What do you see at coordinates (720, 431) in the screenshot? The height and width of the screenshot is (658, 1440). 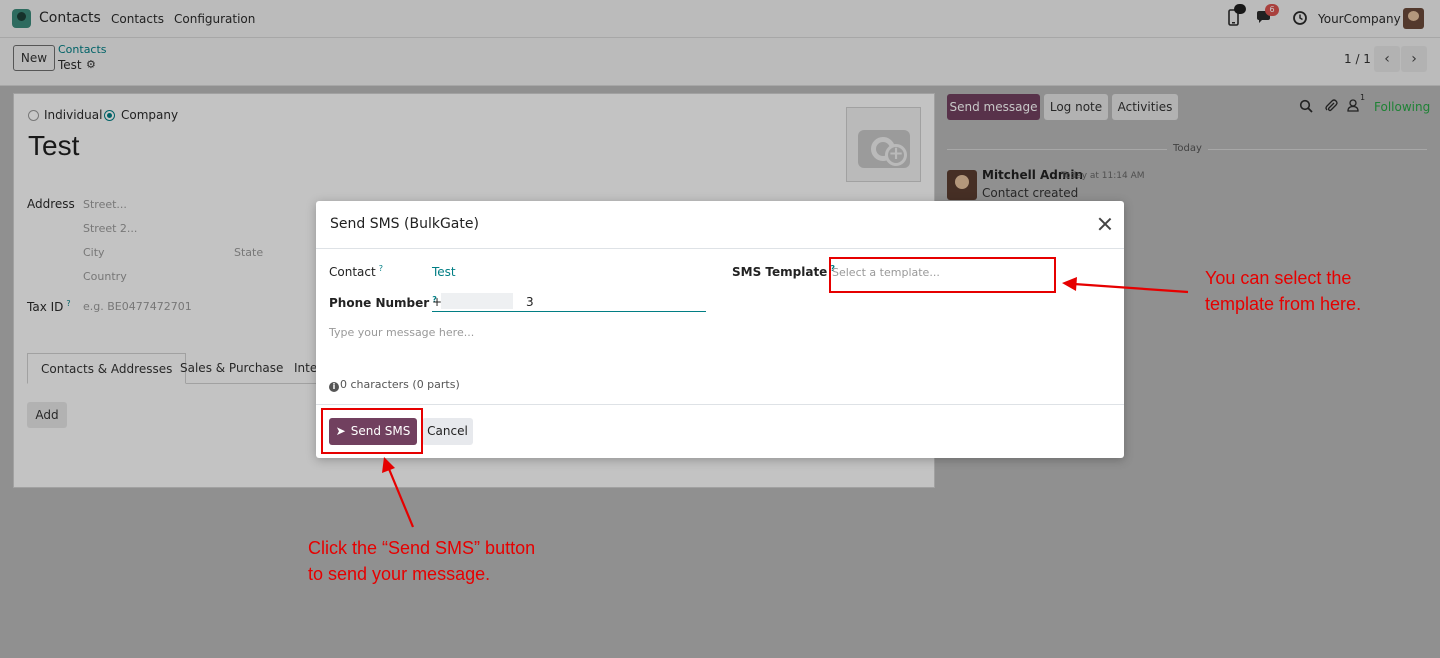 I see `dialog-footer: ➤ Send SMS Cancel` at bounding box center [720, 431].